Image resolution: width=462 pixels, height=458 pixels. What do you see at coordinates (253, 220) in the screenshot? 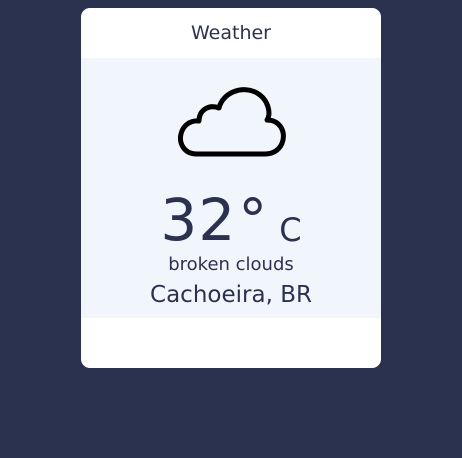
I see `degree-symbol: °` at bounding box center [253, 220].